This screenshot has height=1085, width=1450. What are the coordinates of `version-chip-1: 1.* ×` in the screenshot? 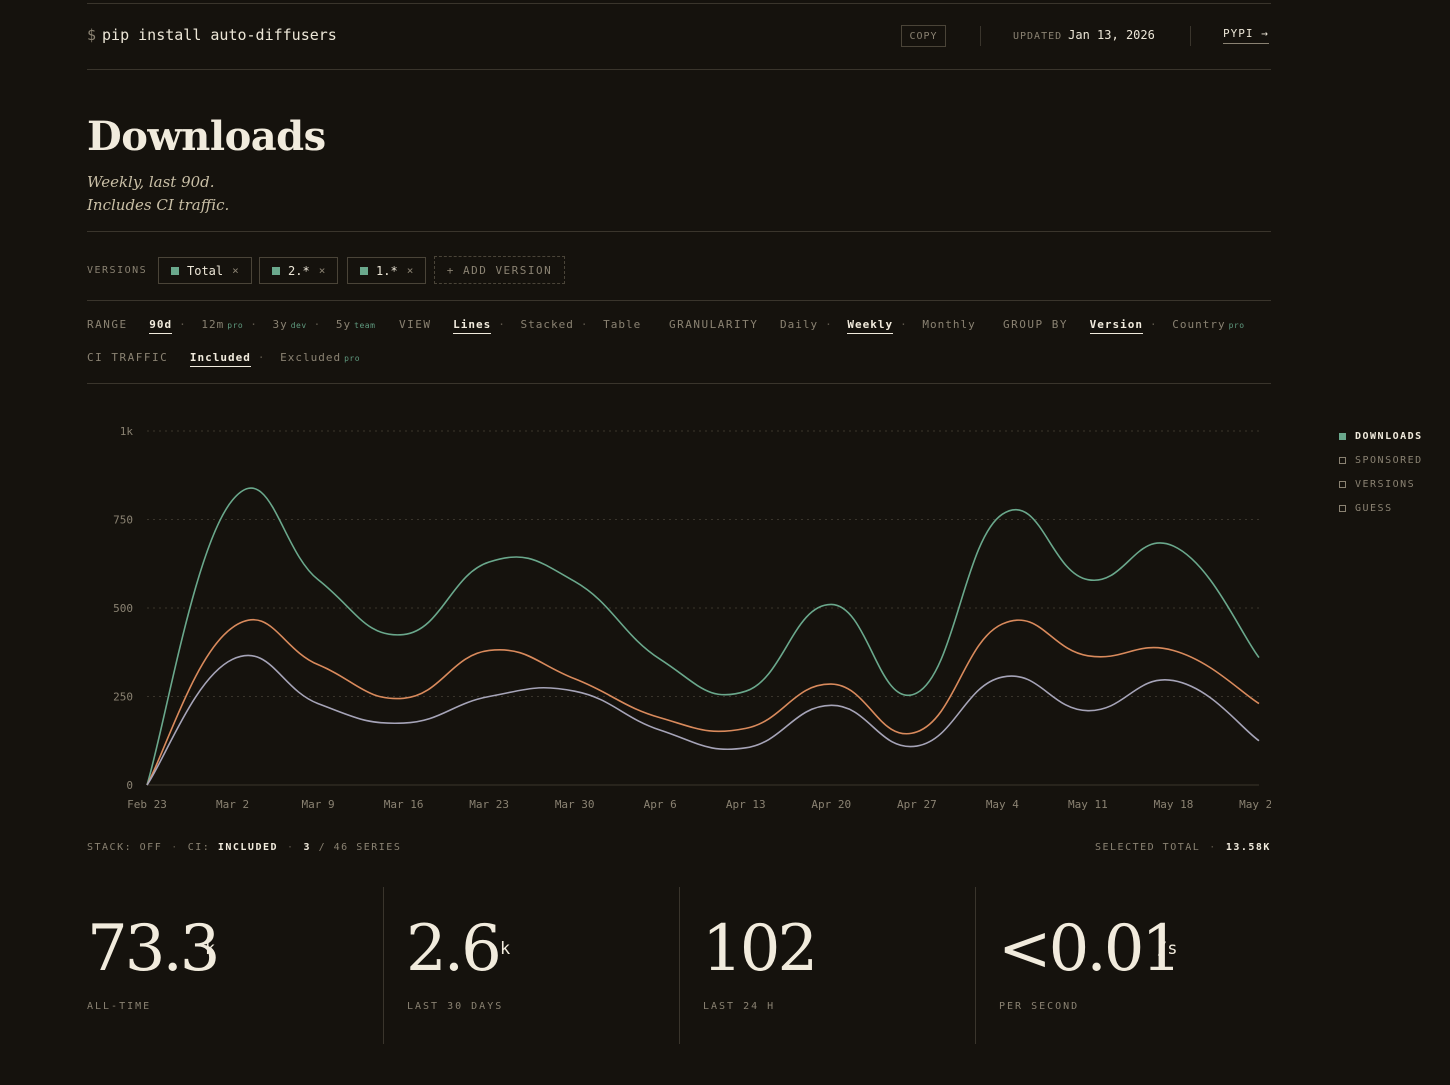 It's located at (387, 270).